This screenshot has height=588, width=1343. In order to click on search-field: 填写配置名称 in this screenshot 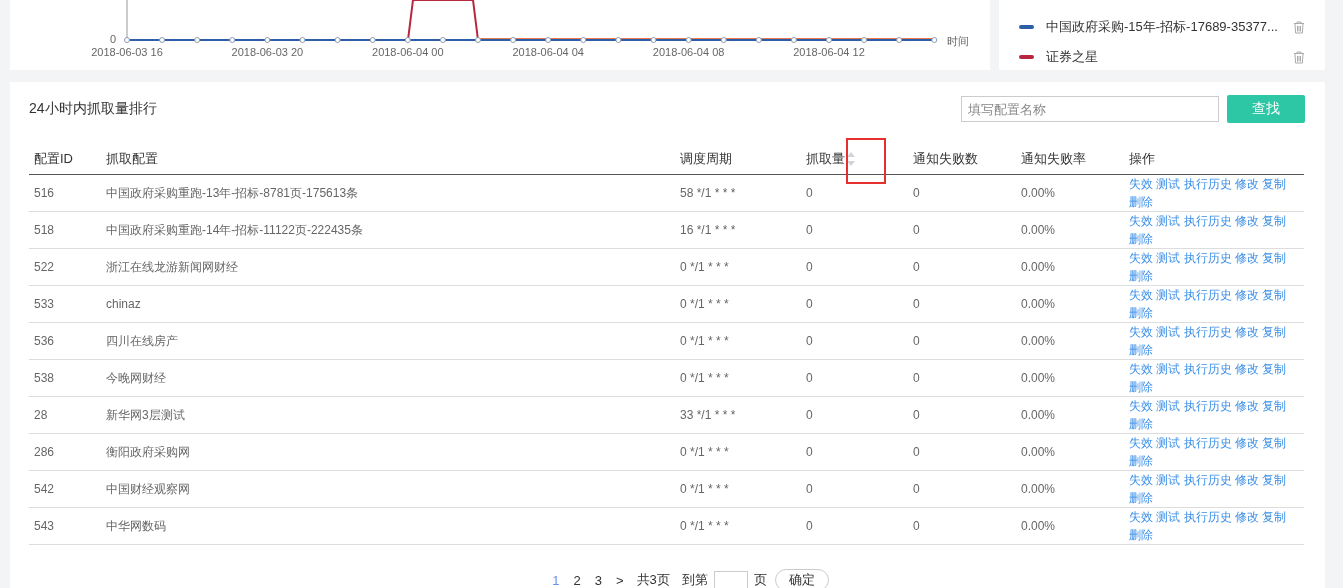, I will do `click(1090, 109)`.